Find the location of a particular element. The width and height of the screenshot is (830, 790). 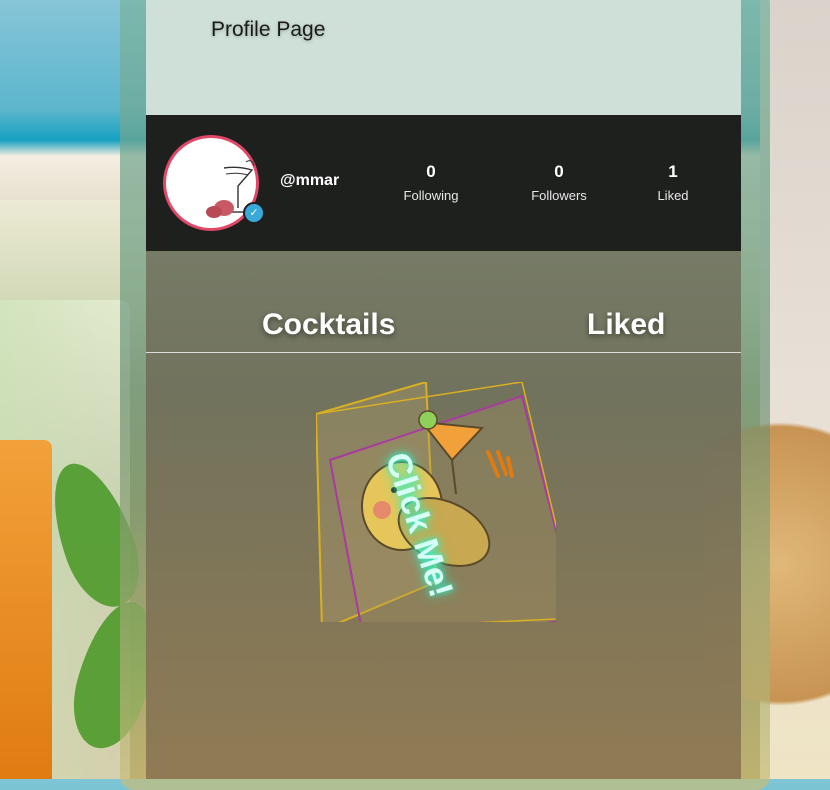

tab-bar: Cocktails Liked is located at coordinates (443, 302).